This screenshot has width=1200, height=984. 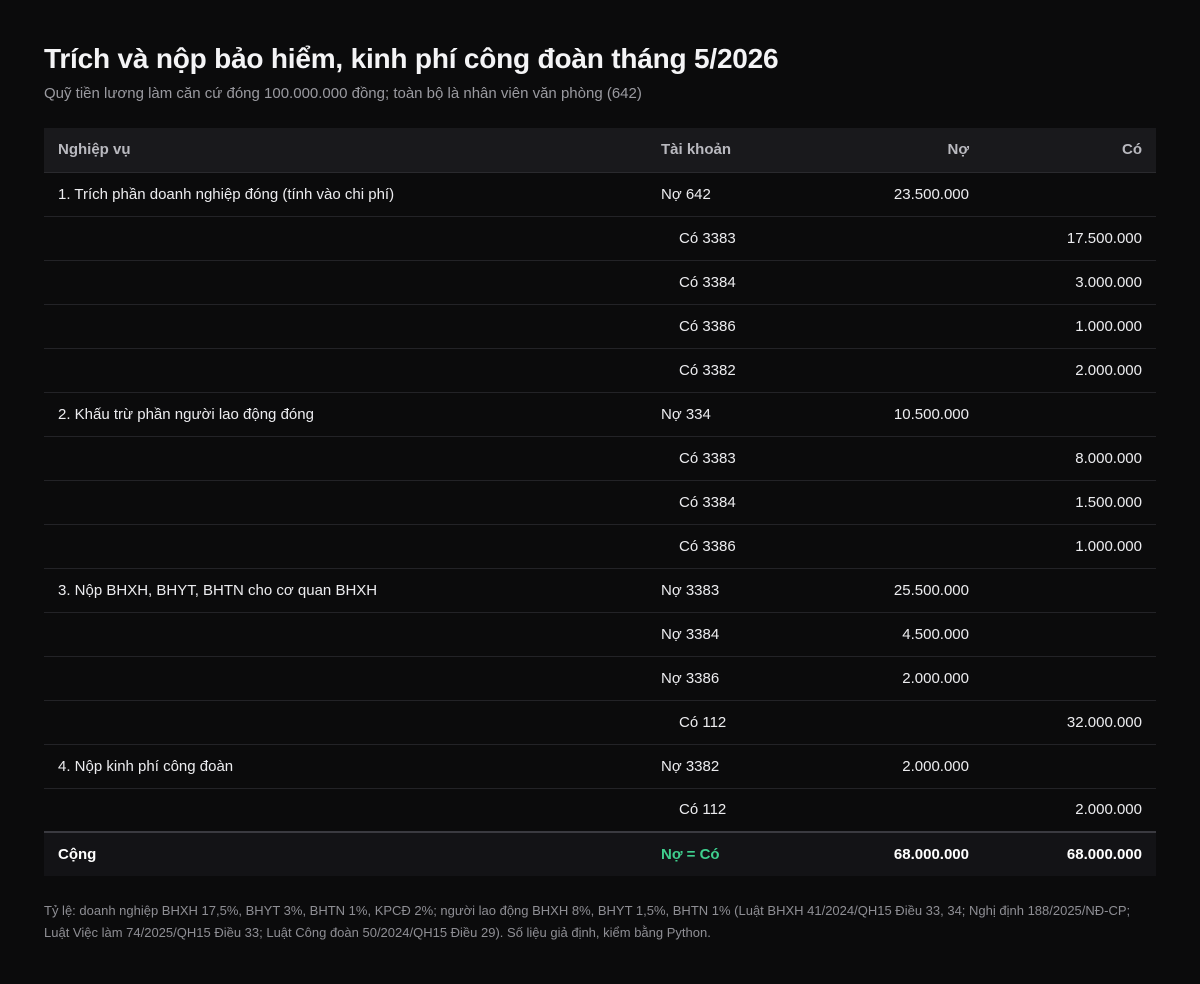 I want to click on table-row: Có 3382 2.000.000, so click(x=600, y=370).